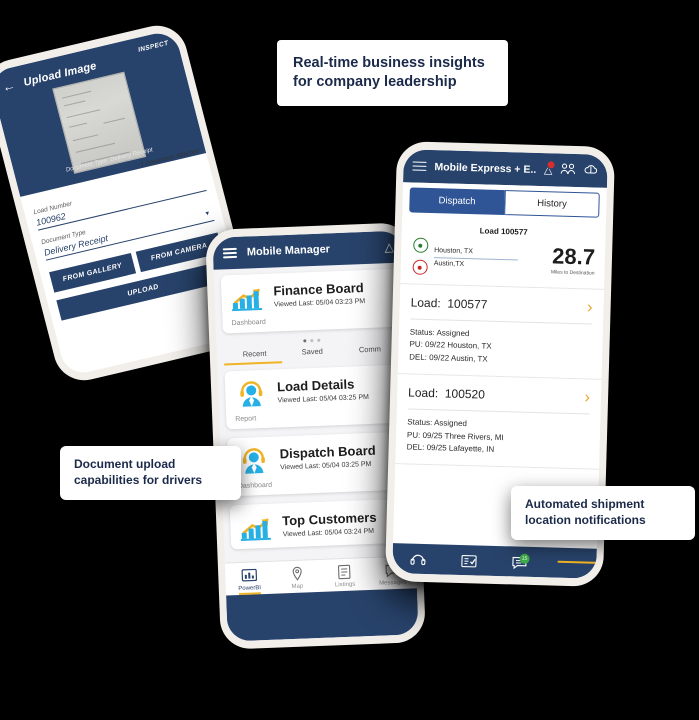 Image resolution: width=699 pixels, height=720 pixels. I want to click on powerbi-icon, so click(249, 576).